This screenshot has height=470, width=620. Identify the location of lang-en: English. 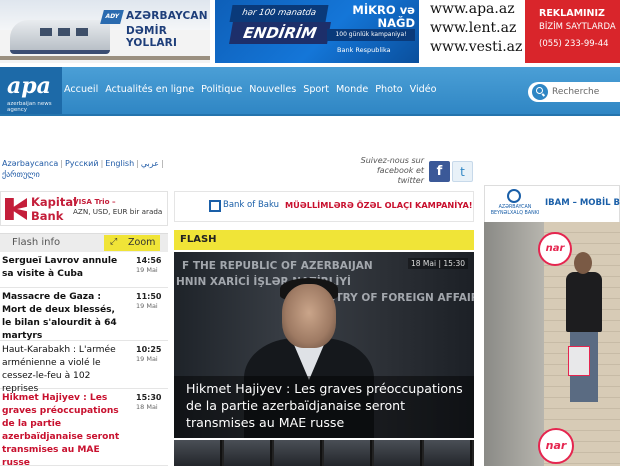
(119, 163).